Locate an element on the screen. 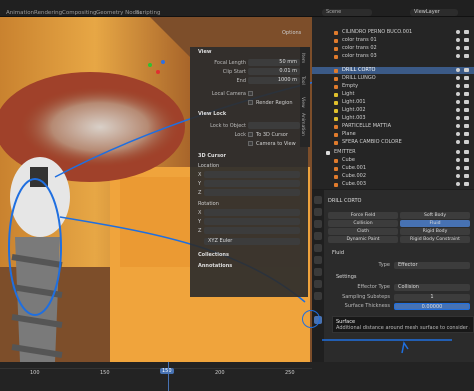 The width and height of the screenshot is (474, 391). effector-type-dropdown: Collision is located at coordinates (432, 287).